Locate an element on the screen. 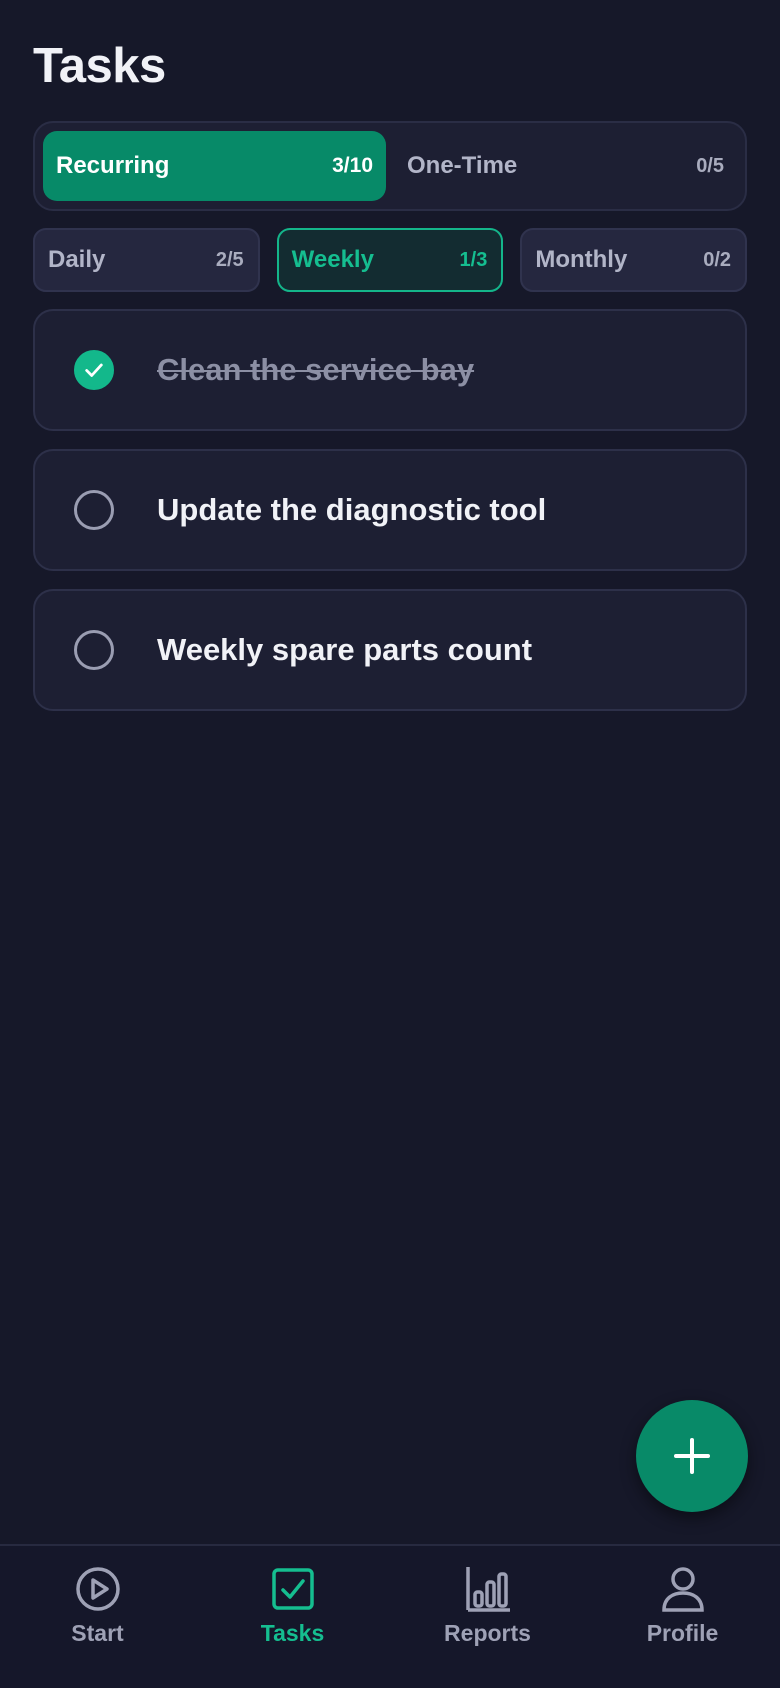 This screenshot has width=780, height=1688. plus-icon is located at coordinates (692, 1456).